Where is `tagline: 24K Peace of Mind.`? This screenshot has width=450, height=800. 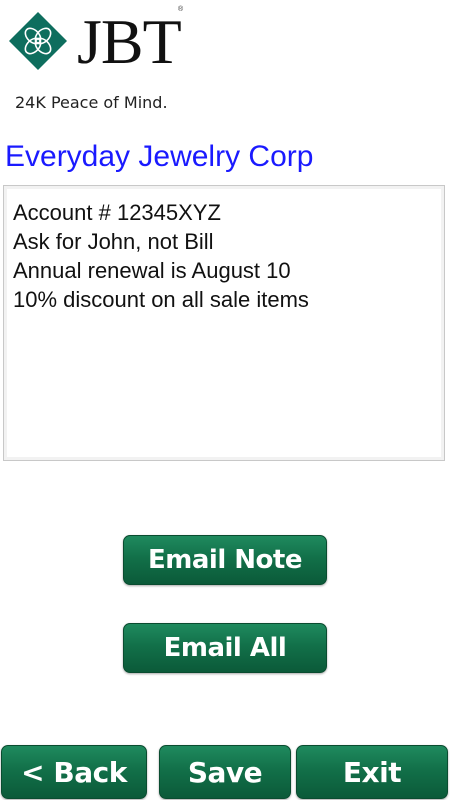 tagline: 24K Peace of Mind. is located at coordinates (91, 102).